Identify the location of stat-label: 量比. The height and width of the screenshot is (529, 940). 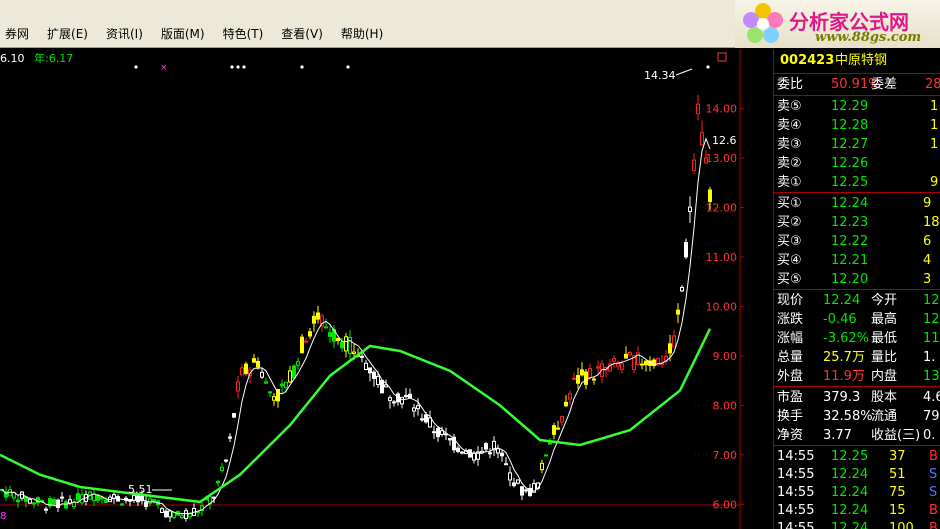
(884, 357).